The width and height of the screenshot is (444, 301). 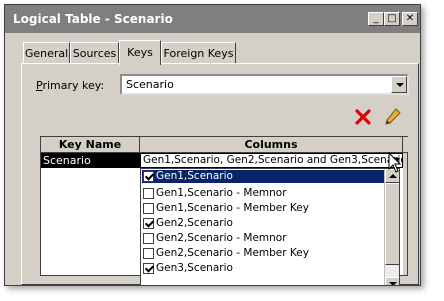 I want to click on minimize-icon: _, so click(x=376, y=18).